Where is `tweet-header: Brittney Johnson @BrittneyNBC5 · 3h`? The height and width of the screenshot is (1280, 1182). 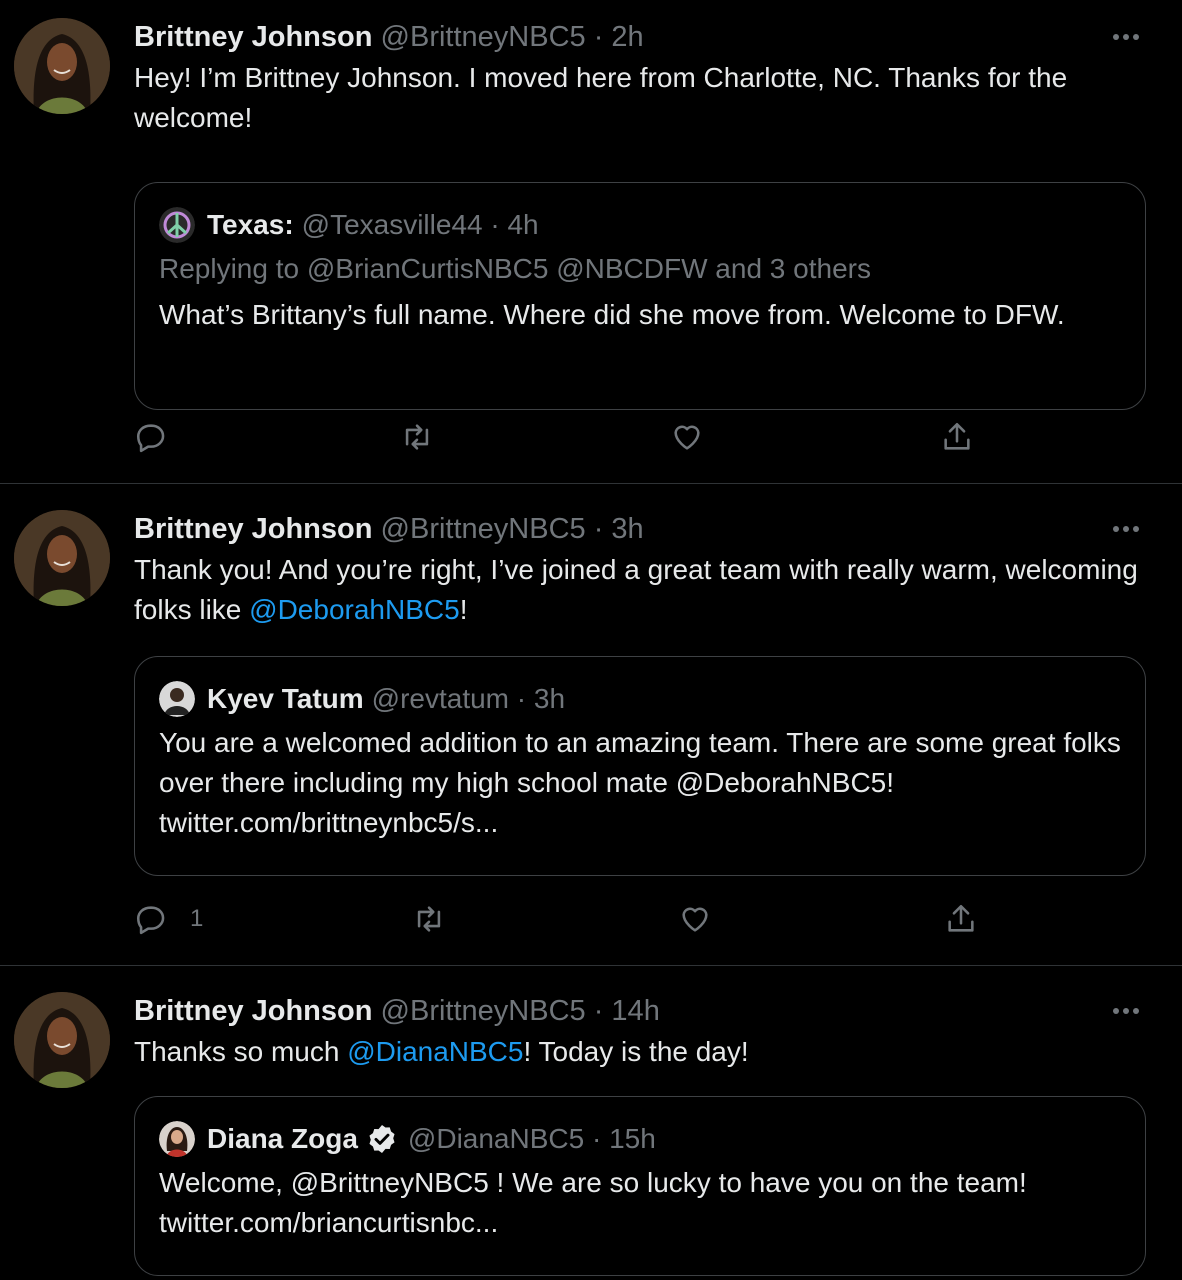
tweet-header: Brittney Johnson @BrittneyNBC5 · 3h is located at coordinates (640, 529).